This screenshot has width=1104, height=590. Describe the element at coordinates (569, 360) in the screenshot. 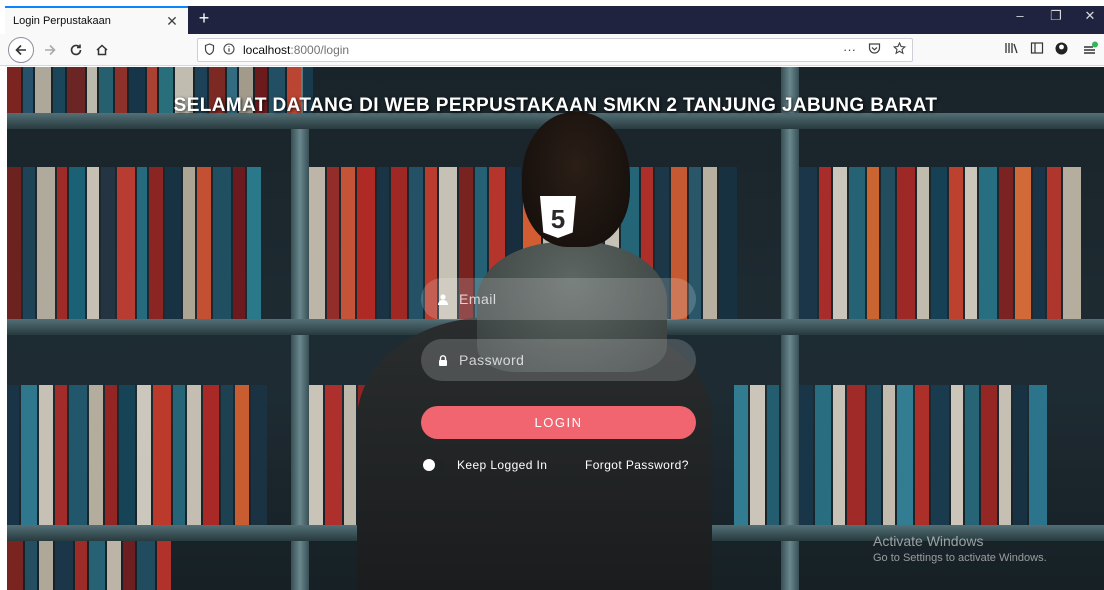

I see `password-input` at that location.